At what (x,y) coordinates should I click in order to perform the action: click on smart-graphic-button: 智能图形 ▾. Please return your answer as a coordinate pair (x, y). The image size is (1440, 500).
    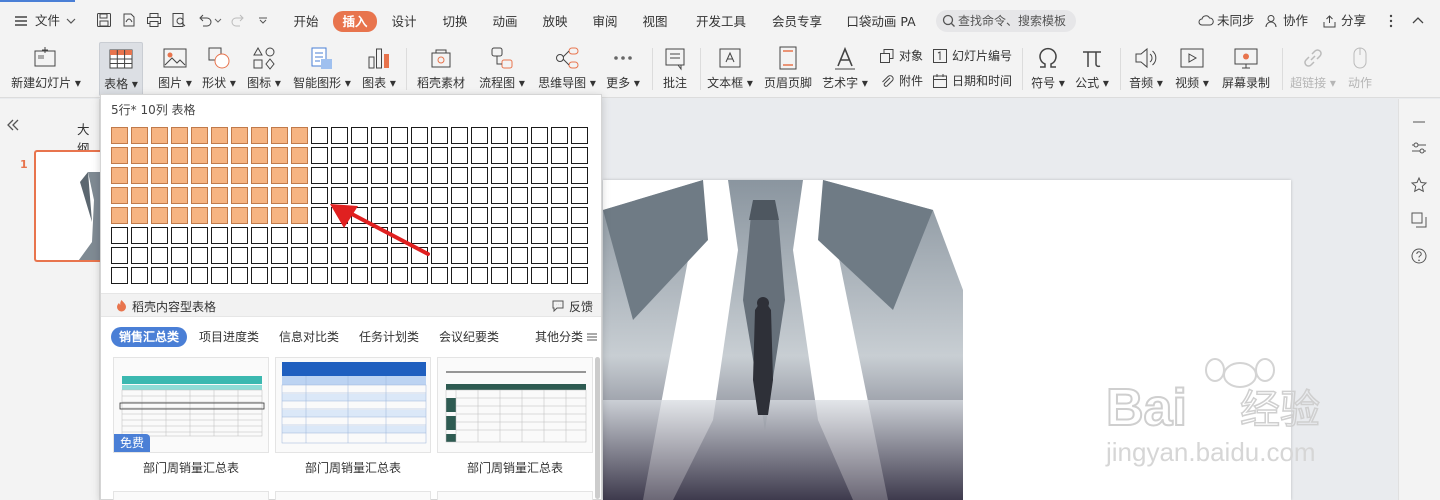
    Looking at the image, I should click on (322, 69).